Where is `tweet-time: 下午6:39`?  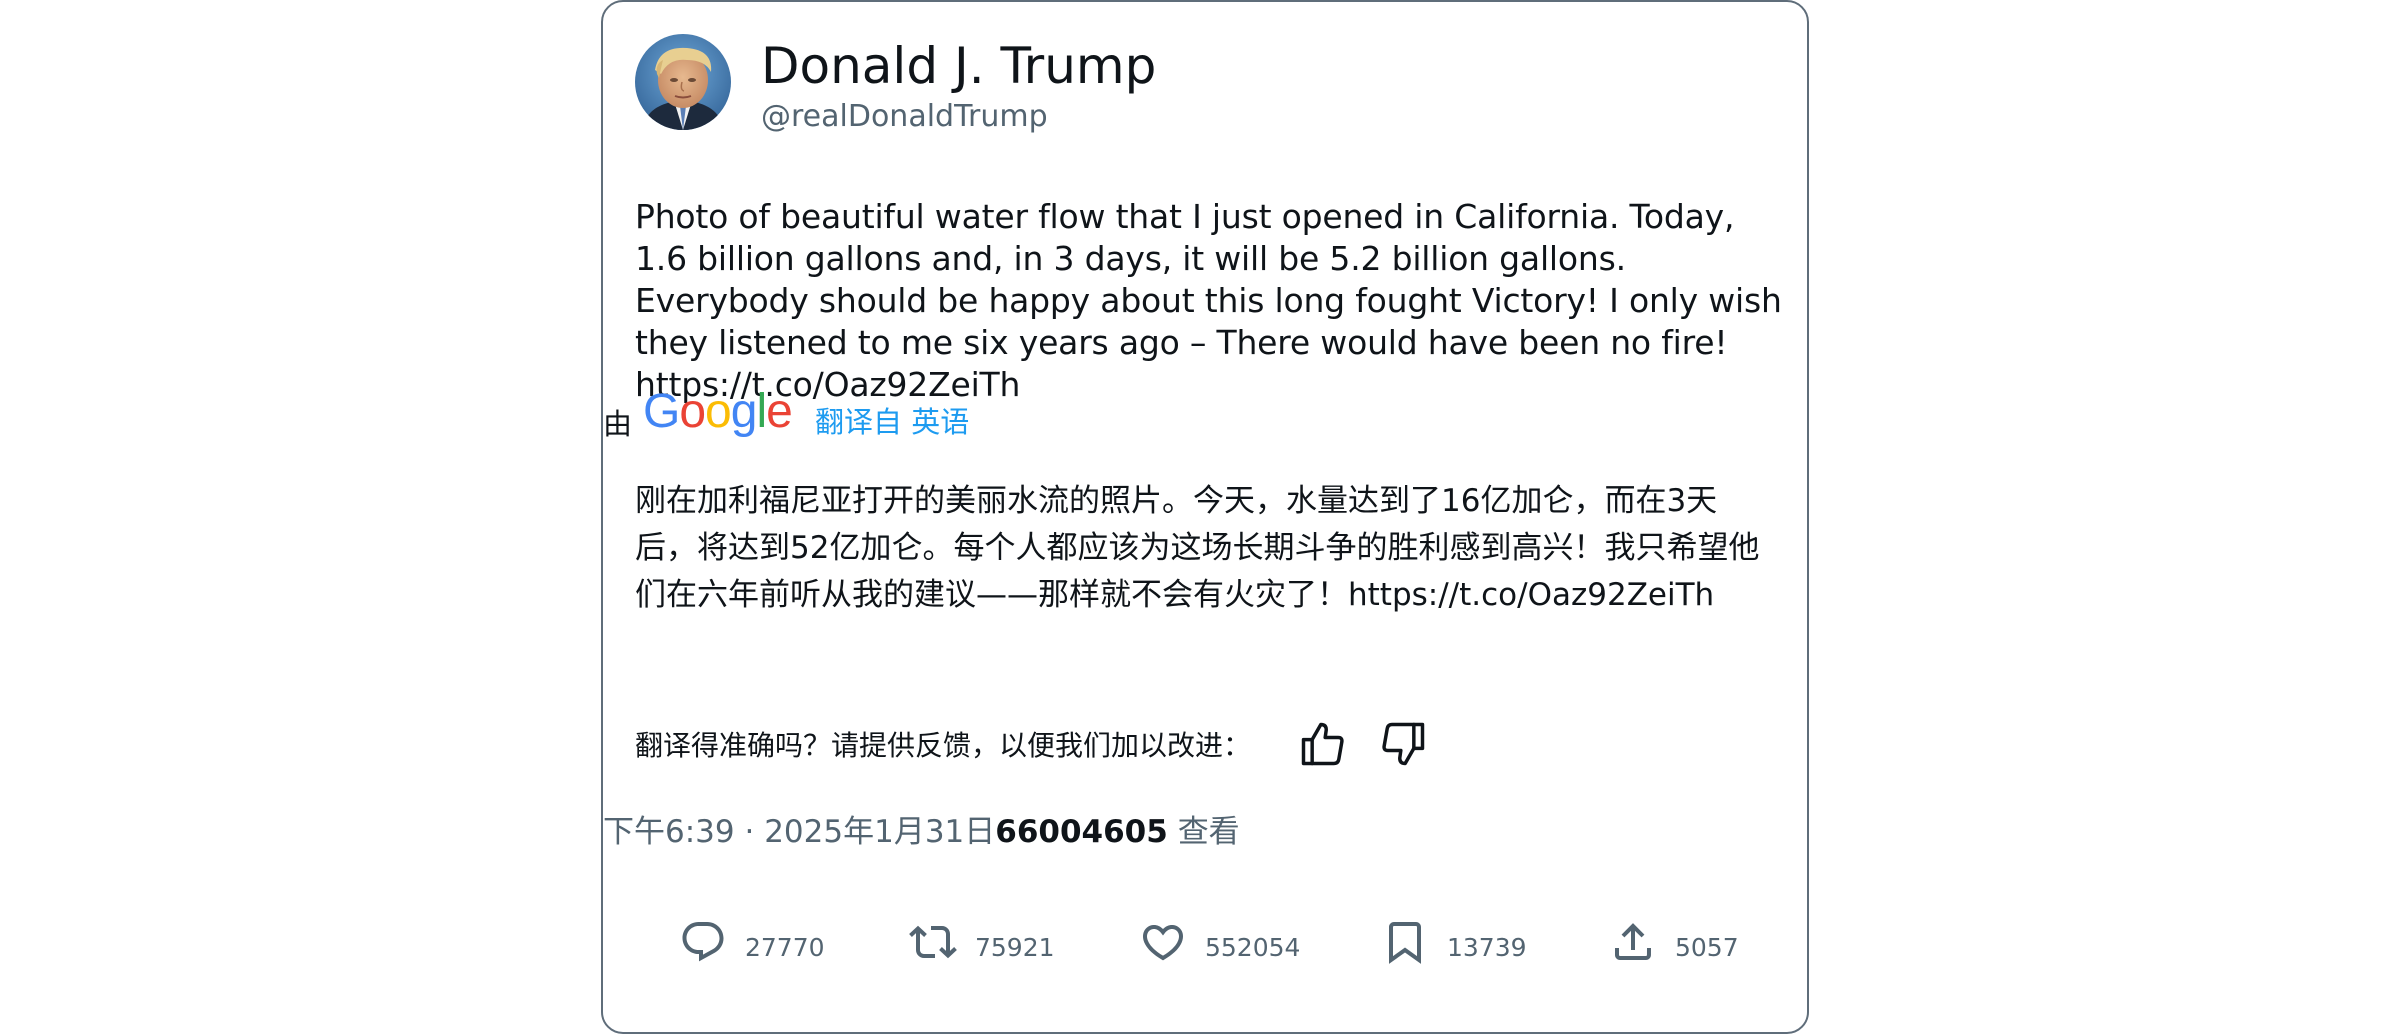
tweet-time: 下午6:39 is located at coordinates (669, 832).